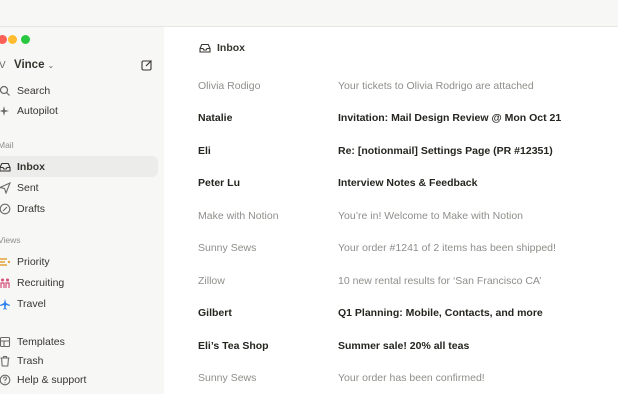 Image resolution: width=618 pixels, height=394 pixels. I want to click on sidebar-item-label: Recruiting, so click(41, 282).